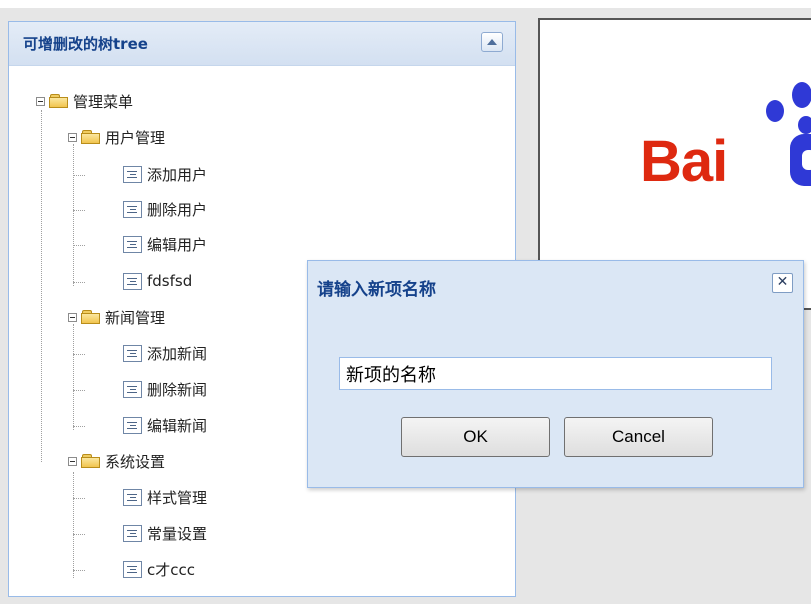 This screenshot has width=811, height=604. I want to click on tree-node-label: 管理菜单, so click(103, 101).